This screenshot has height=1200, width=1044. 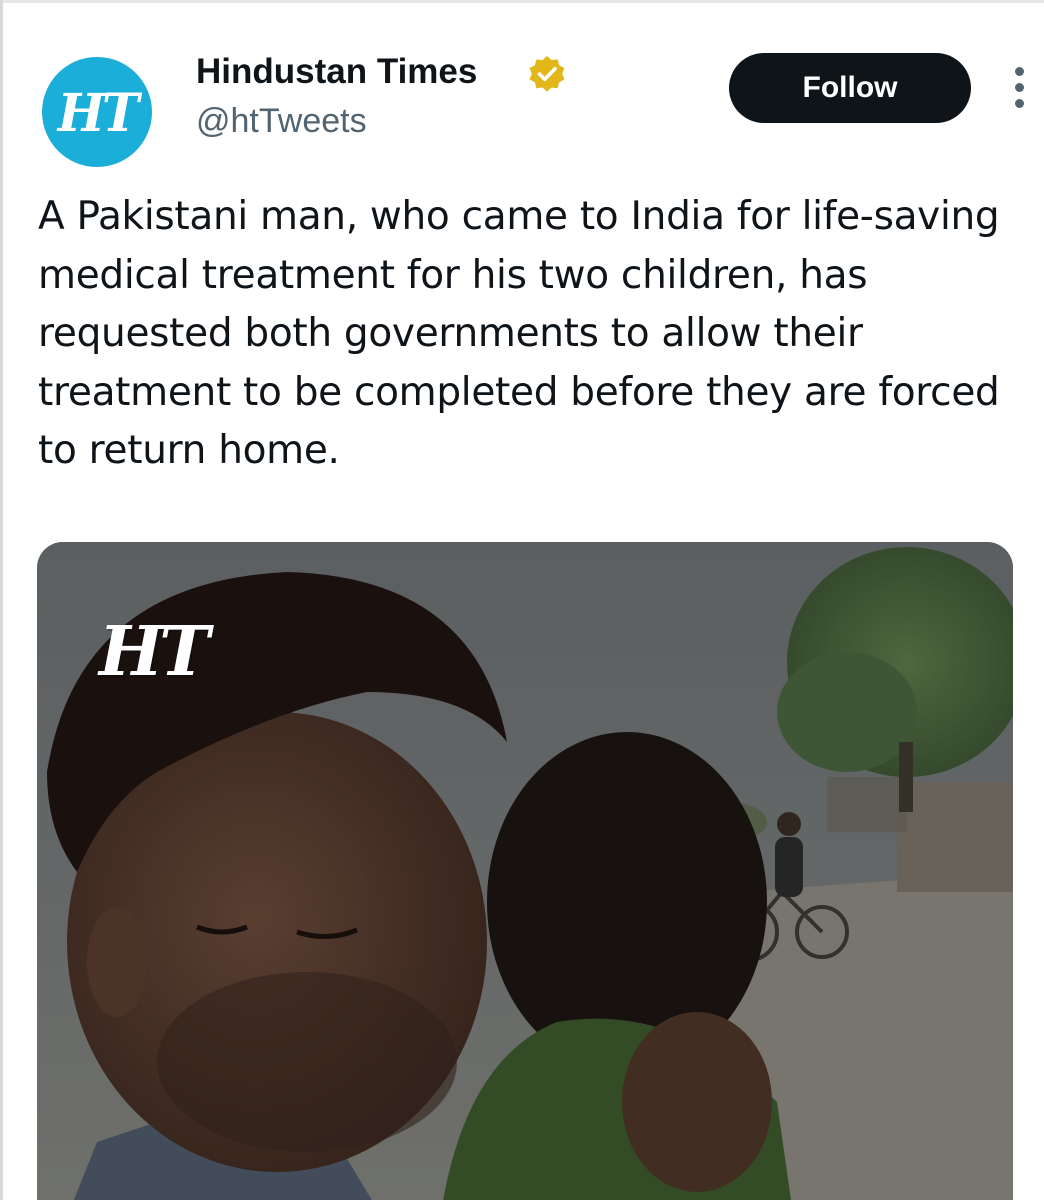 I want to click on verified-badge-icon, so click(x=547, y=74).